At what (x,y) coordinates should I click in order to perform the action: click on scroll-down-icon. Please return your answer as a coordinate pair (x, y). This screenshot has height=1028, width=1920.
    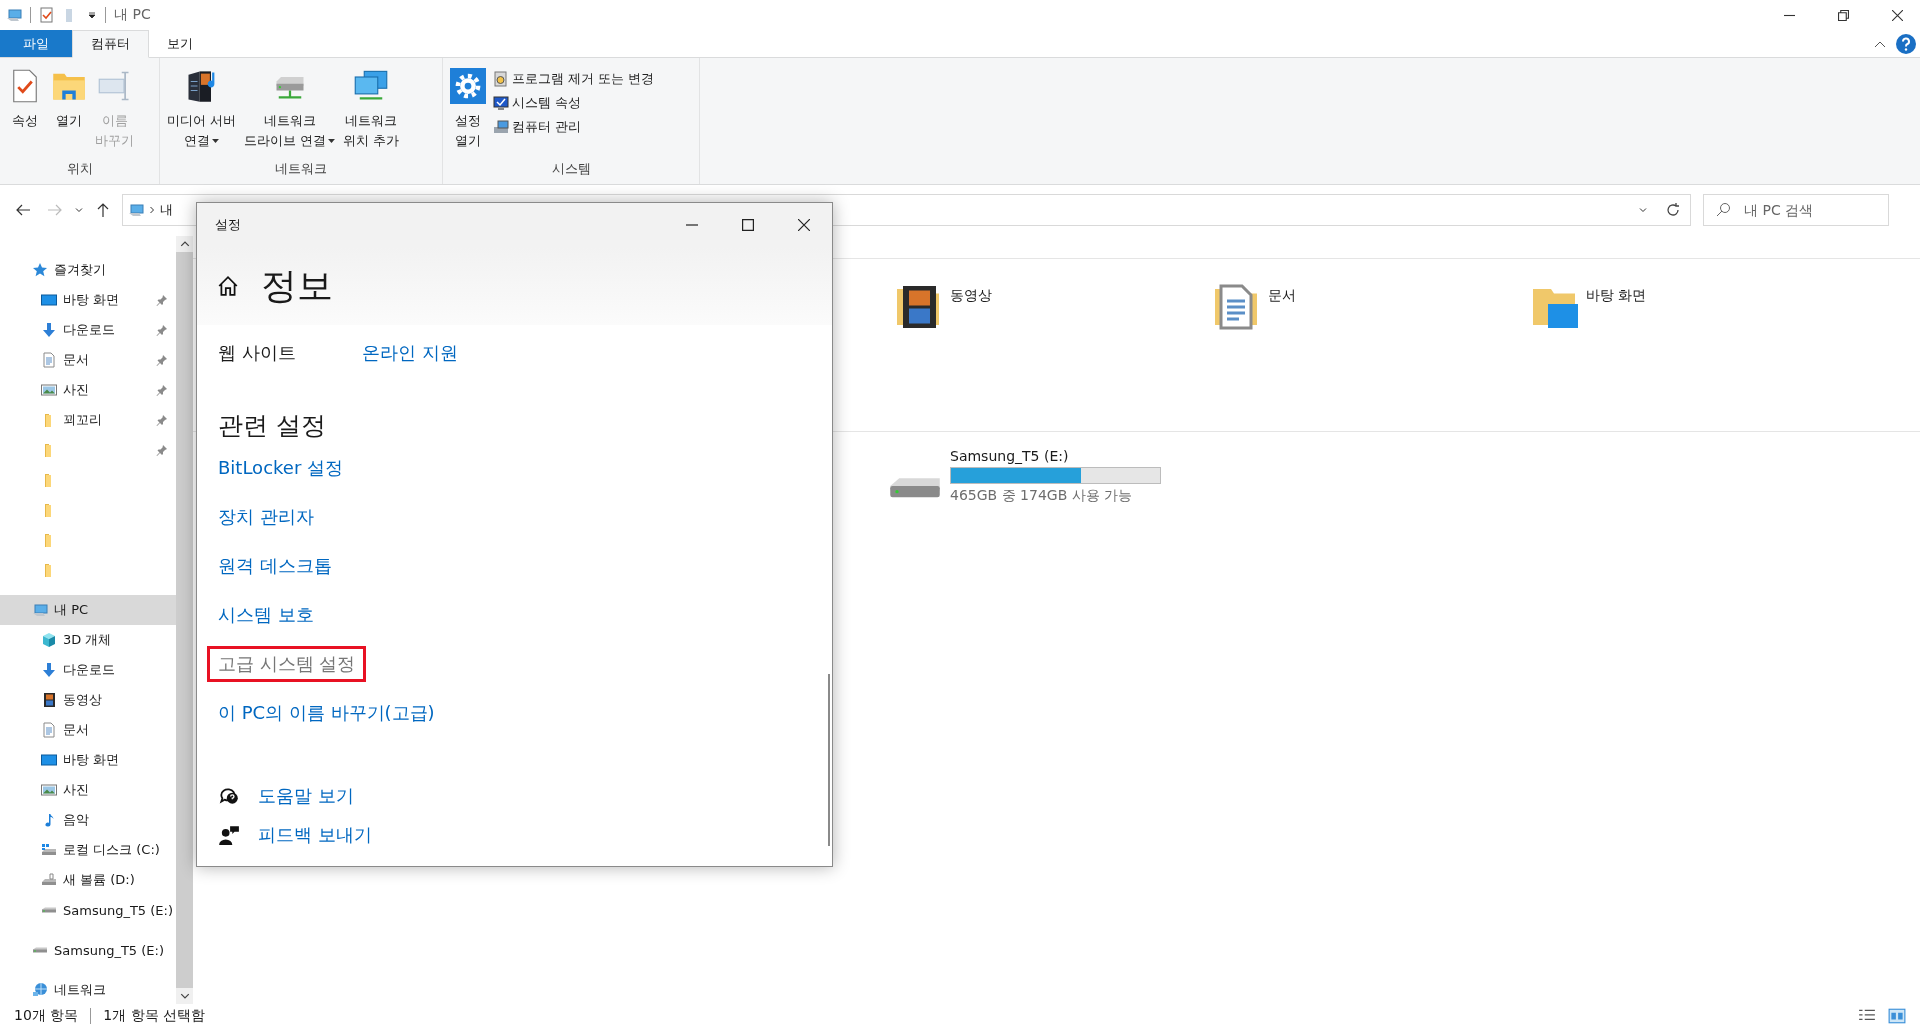
    Looking at the image, I should click on (184, 996).